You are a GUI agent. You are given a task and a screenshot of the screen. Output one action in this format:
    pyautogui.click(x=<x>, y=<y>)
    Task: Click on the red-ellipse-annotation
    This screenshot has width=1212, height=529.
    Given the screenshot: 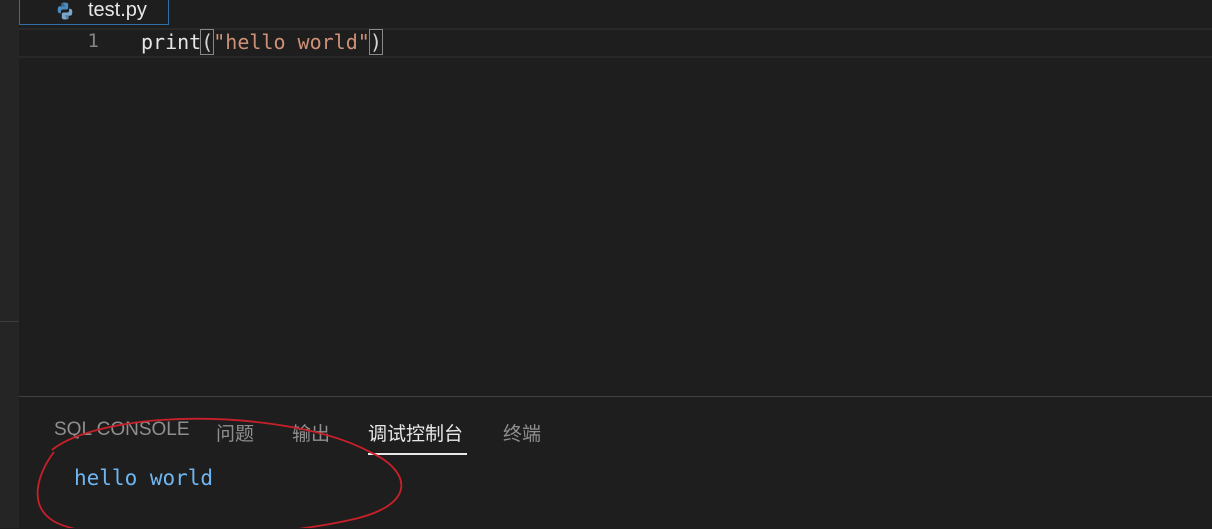 What is the action you would take?
    pyautogui.click(x=219, y=472)
    